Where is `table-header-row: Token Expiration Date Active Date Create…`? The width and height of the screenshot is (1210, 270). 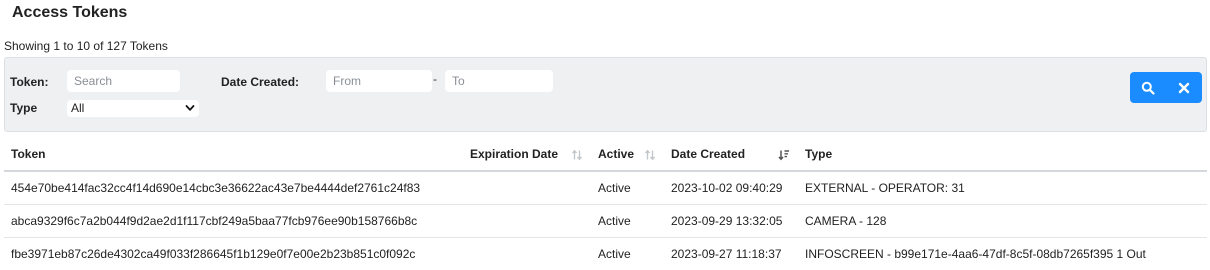
table-header-row: Token Expiration Date Active Date Create… is located at coordinates (605, 154).